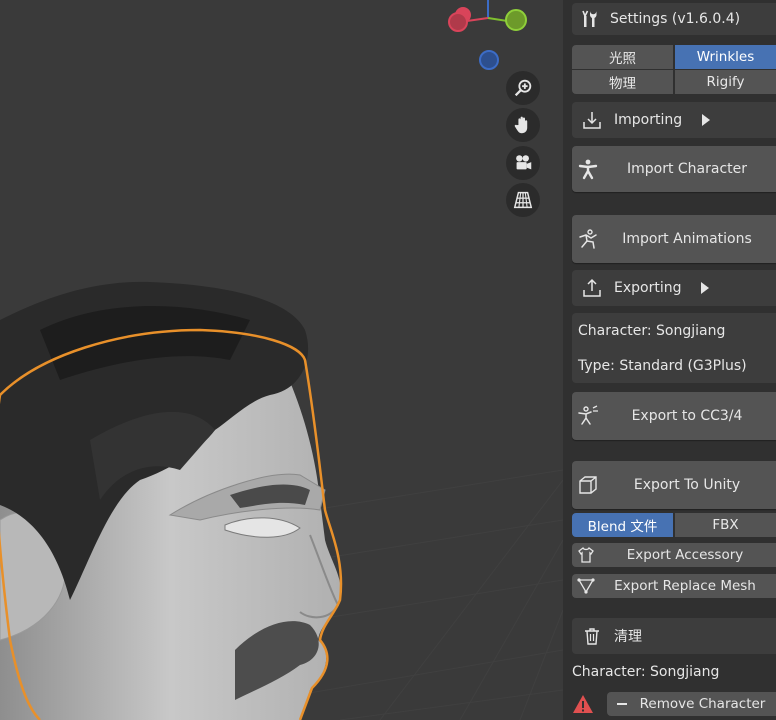  I want to click on tab-row-1: 光照 Wrinkles, so click(674, 57).